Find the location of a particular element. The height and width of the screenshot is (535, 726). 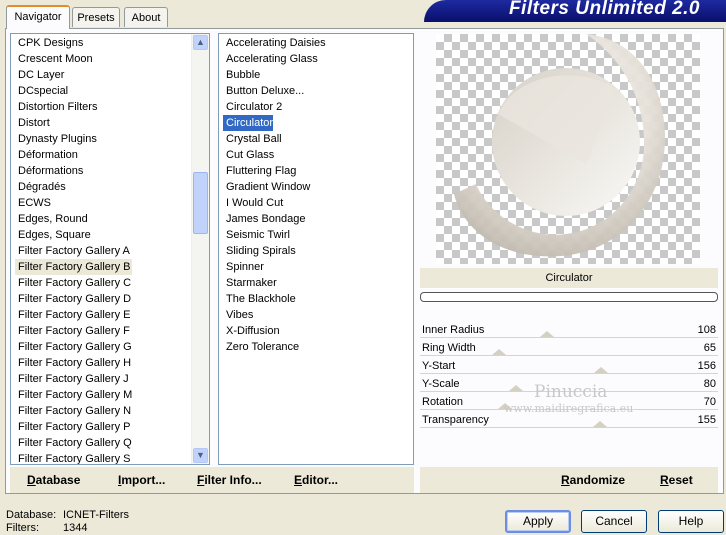

category-item: DCspecial is located at coordinates (41, 91).